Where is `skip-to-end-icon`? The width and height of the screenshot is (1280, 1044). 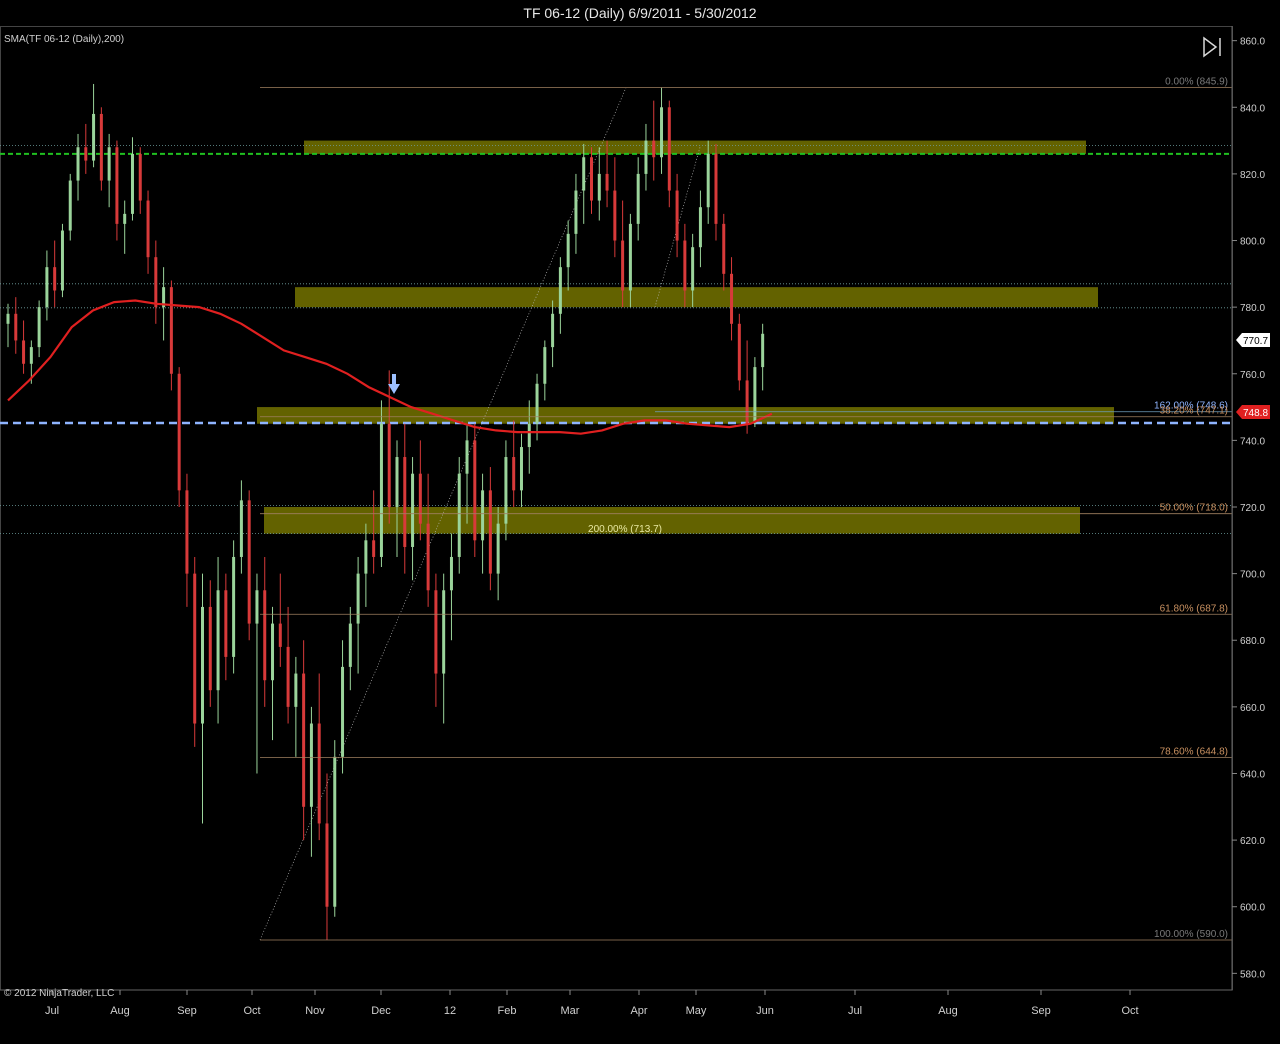
skip-to-end-icon is located at coordinates (1213, 47).